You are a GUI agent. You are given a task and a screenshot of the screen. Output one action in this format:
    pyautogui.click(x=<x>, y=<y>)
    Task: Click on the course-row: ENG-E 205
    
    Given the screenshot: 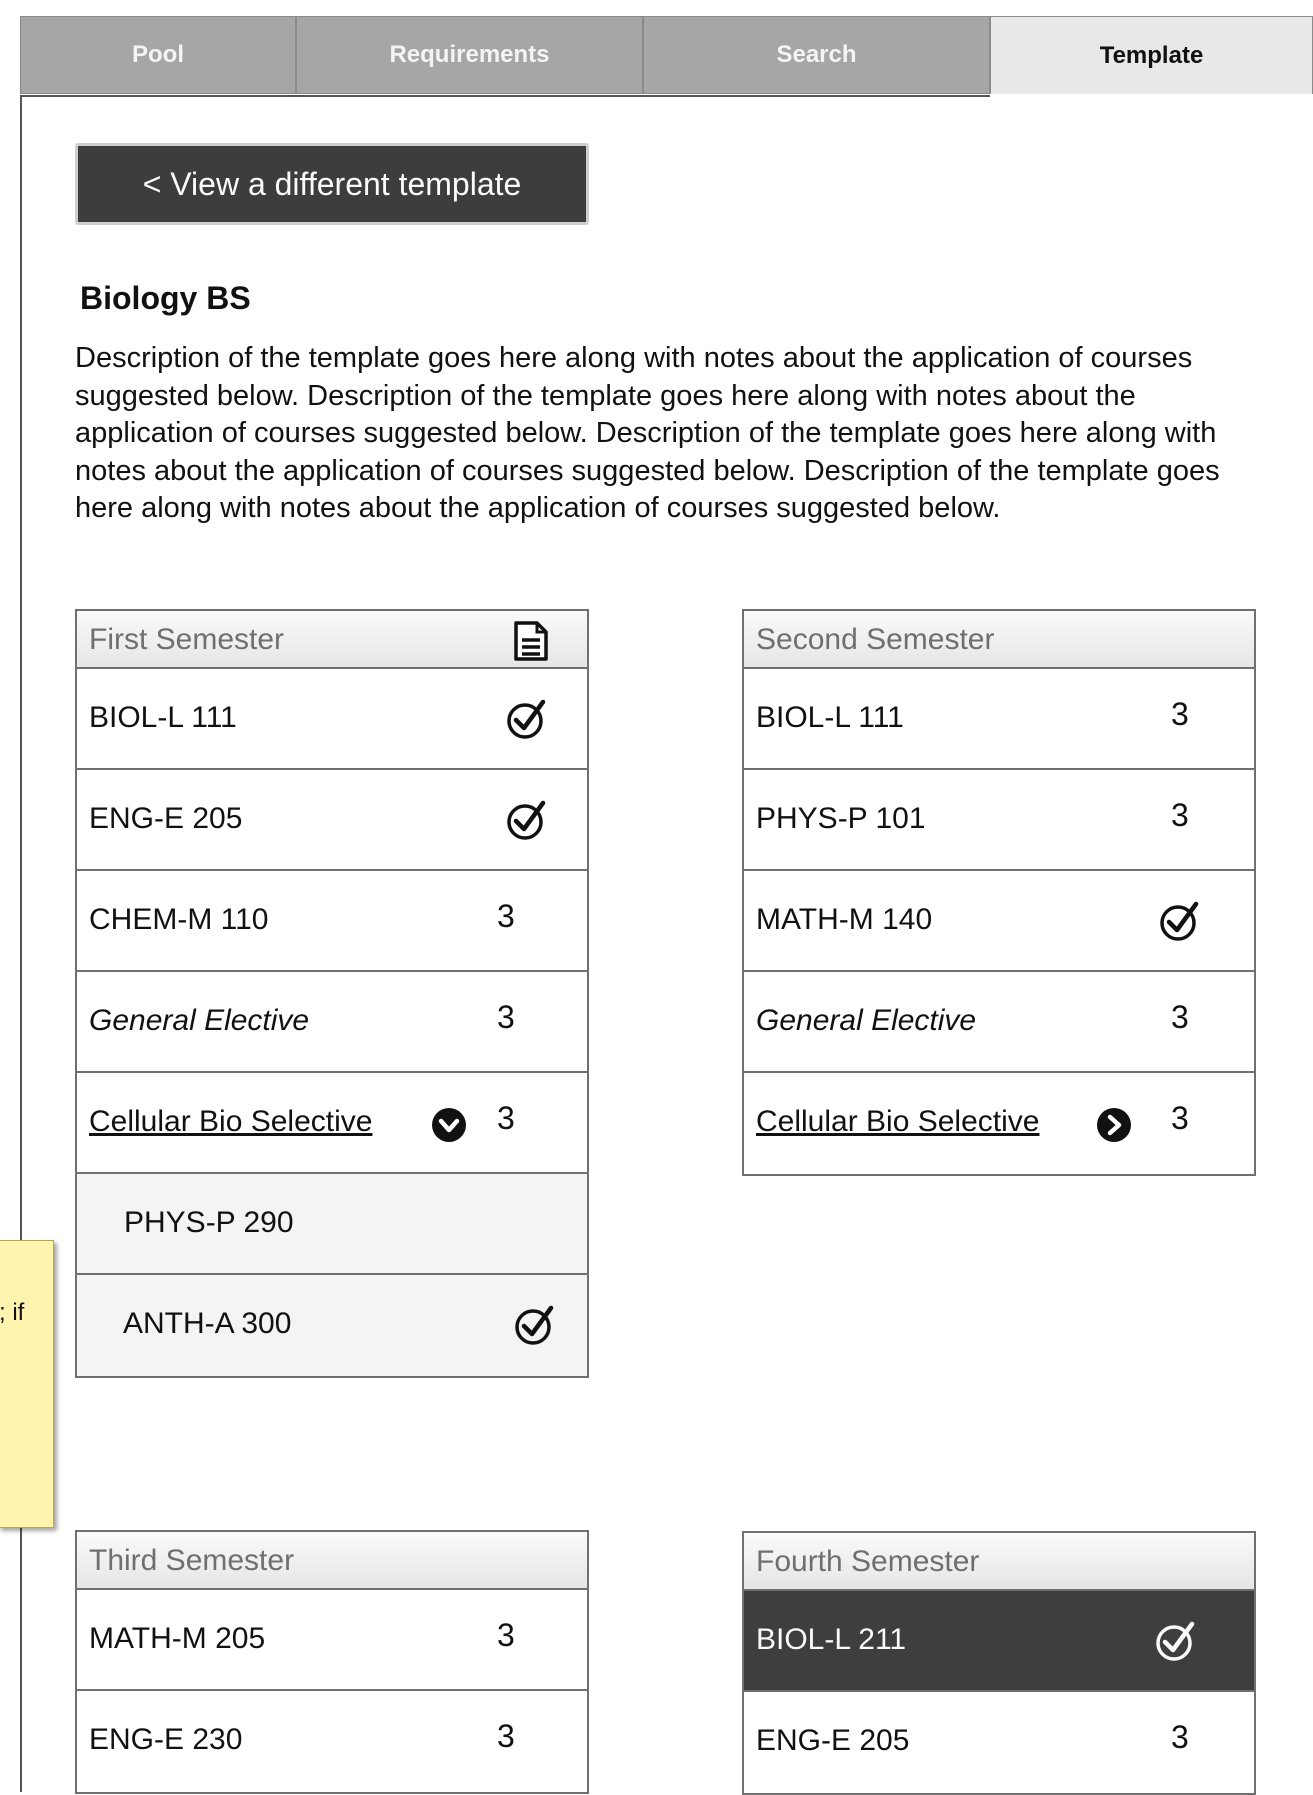 What is the action you would take?
    pyautogui.click(x=332, y=820)
    